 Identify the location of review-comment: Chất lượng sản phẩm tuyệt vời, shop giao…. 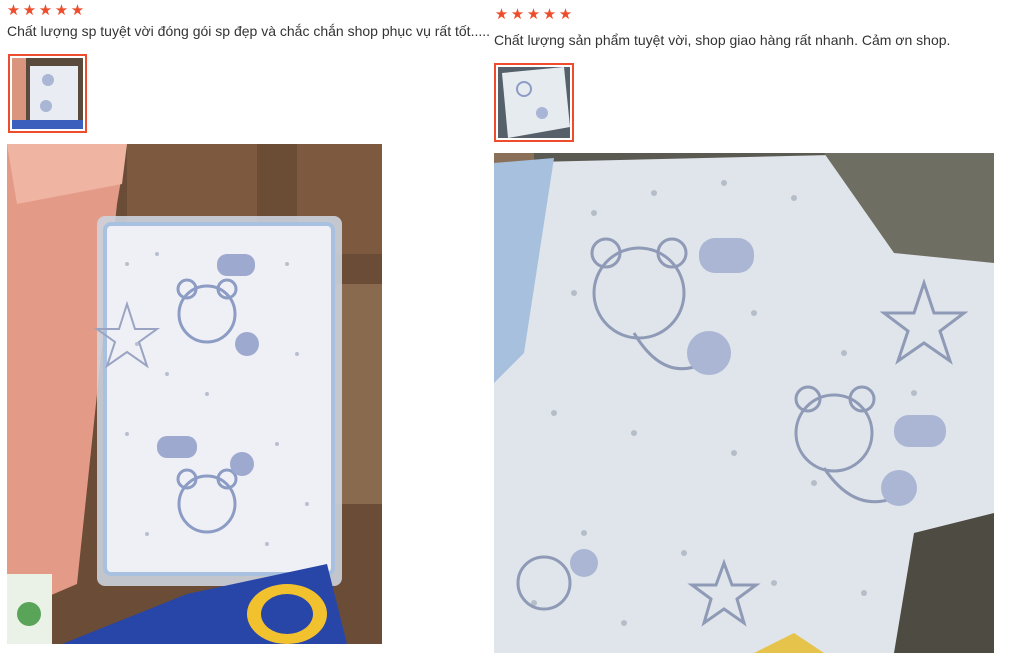
(722, 40).